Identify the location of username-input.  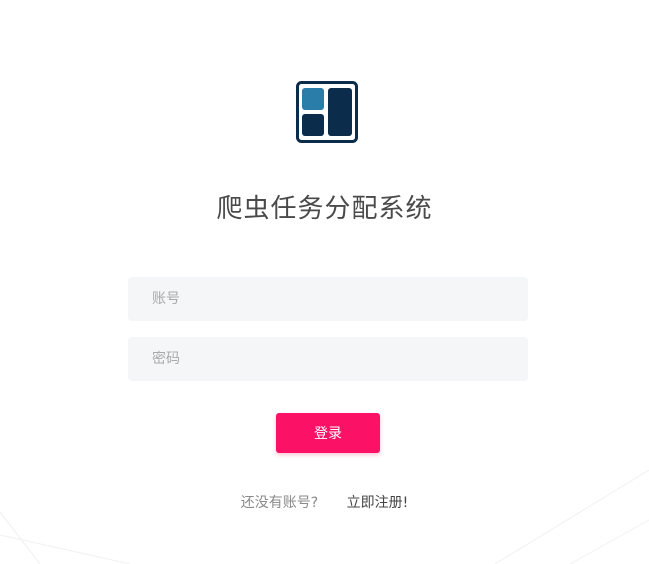
(328, 299).